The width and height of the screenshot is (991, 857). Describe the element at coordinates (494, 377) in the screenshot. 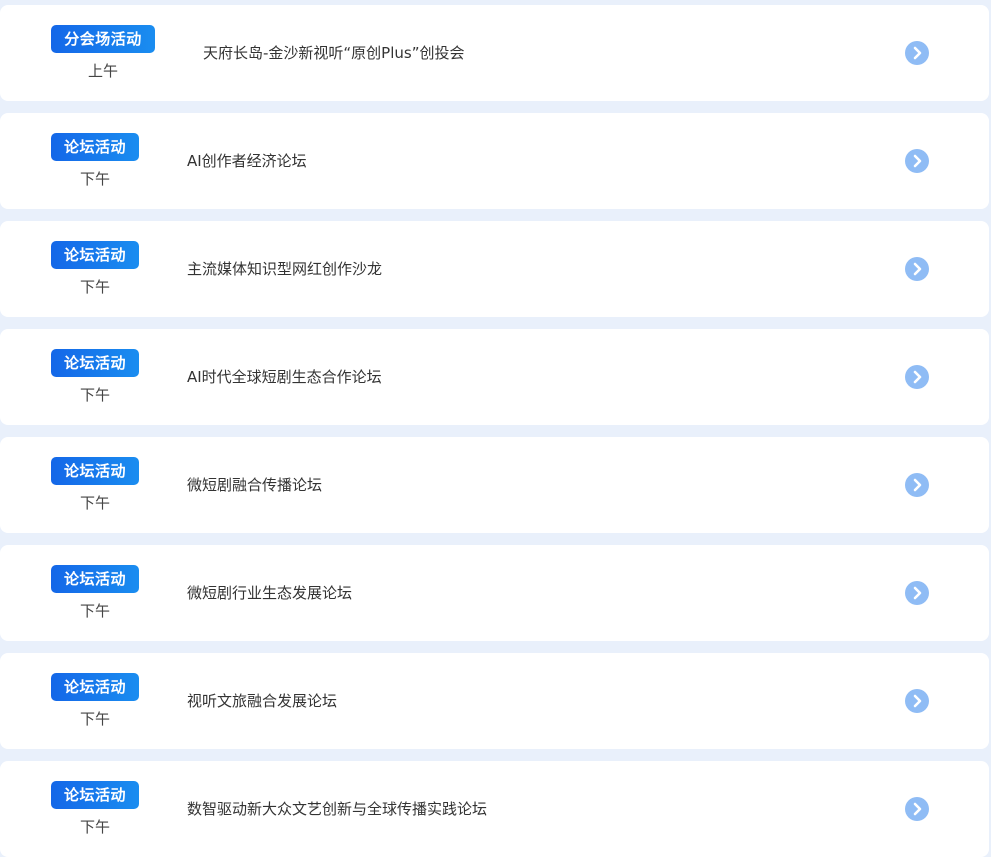

I see `event-card: 论坛活动下午 AI时代全球短剧生态合作论坛` at that location.